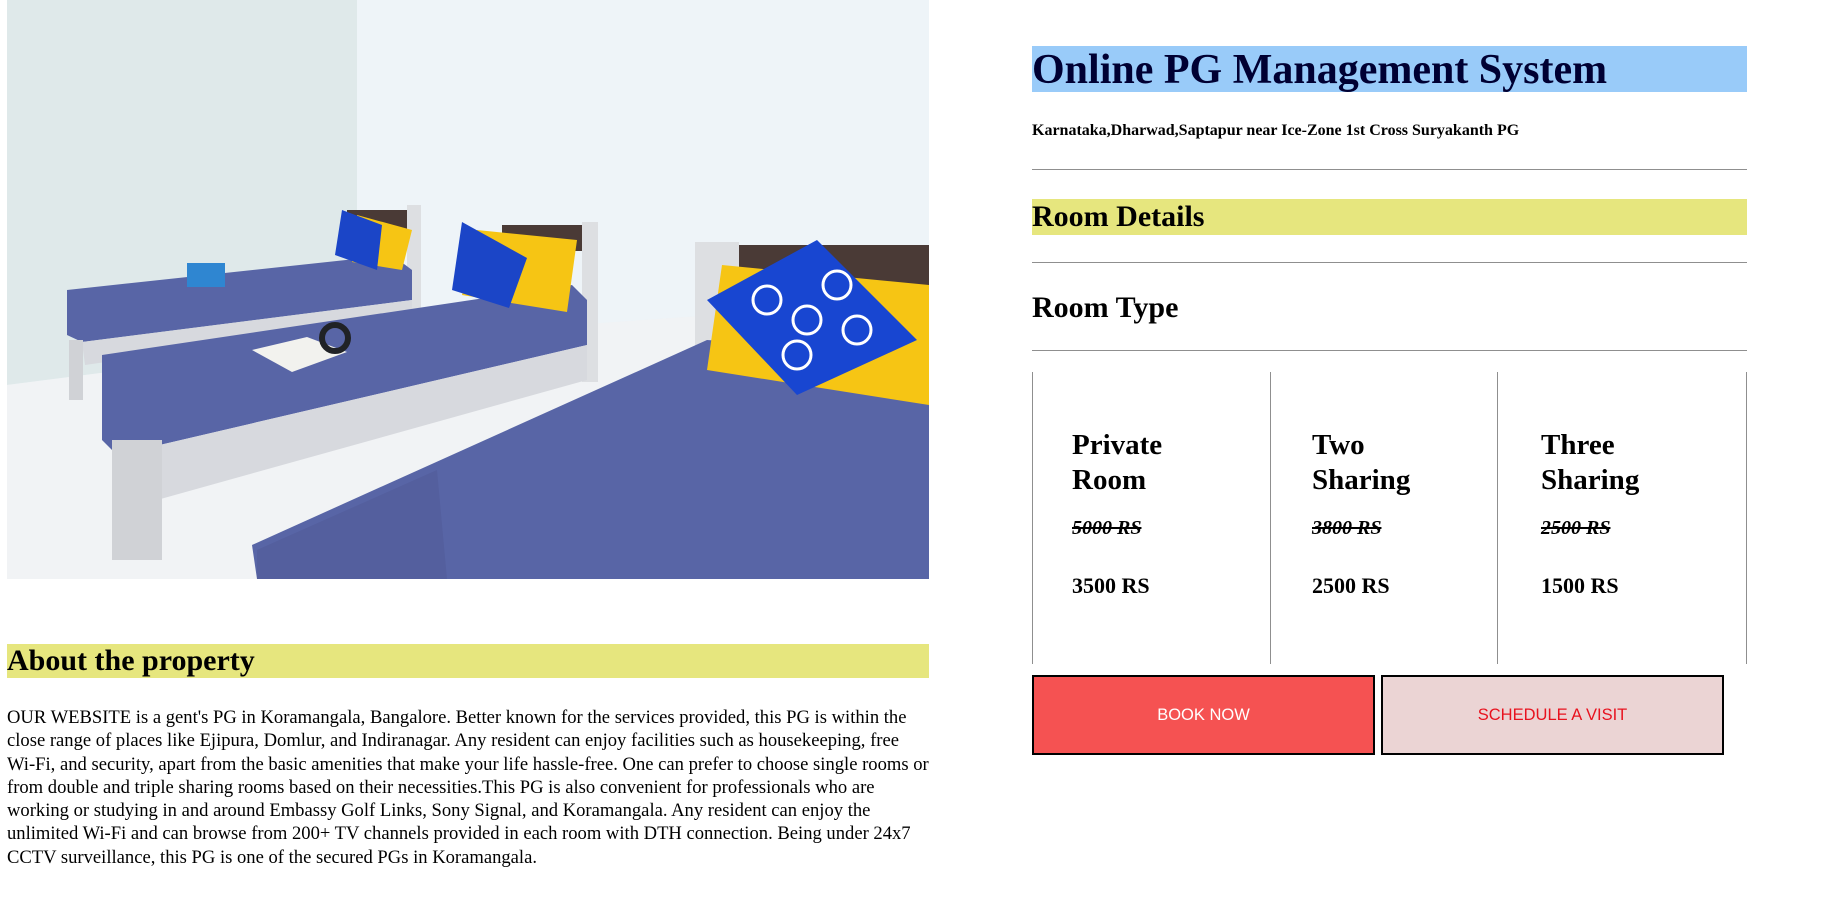 The height and width of the screenshot is (908, 1835). I want to click on plan-name: Two Sharing, so click(1361, 462).